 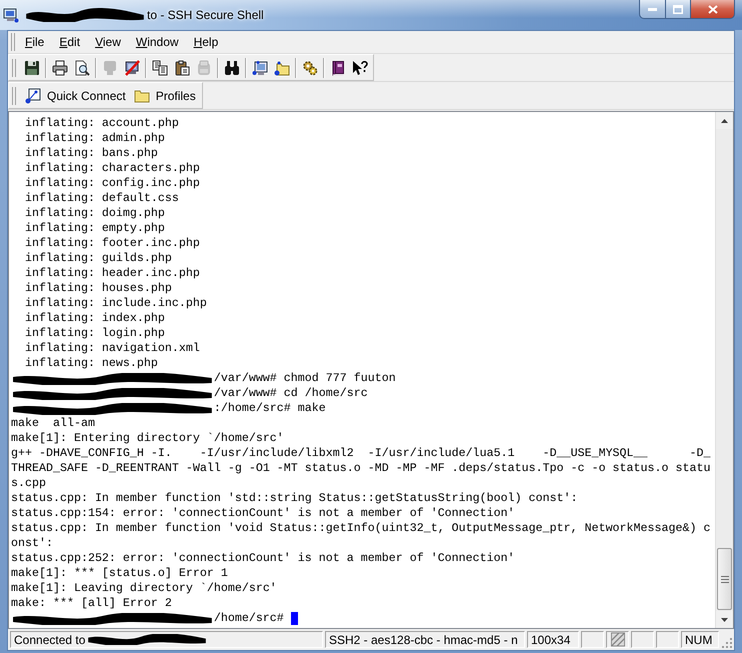 What do you see at coordinates (112, 348) in the screenshot?
I see `terminal-line: inflating: navigation.xml` at bounding box center [112, 348].